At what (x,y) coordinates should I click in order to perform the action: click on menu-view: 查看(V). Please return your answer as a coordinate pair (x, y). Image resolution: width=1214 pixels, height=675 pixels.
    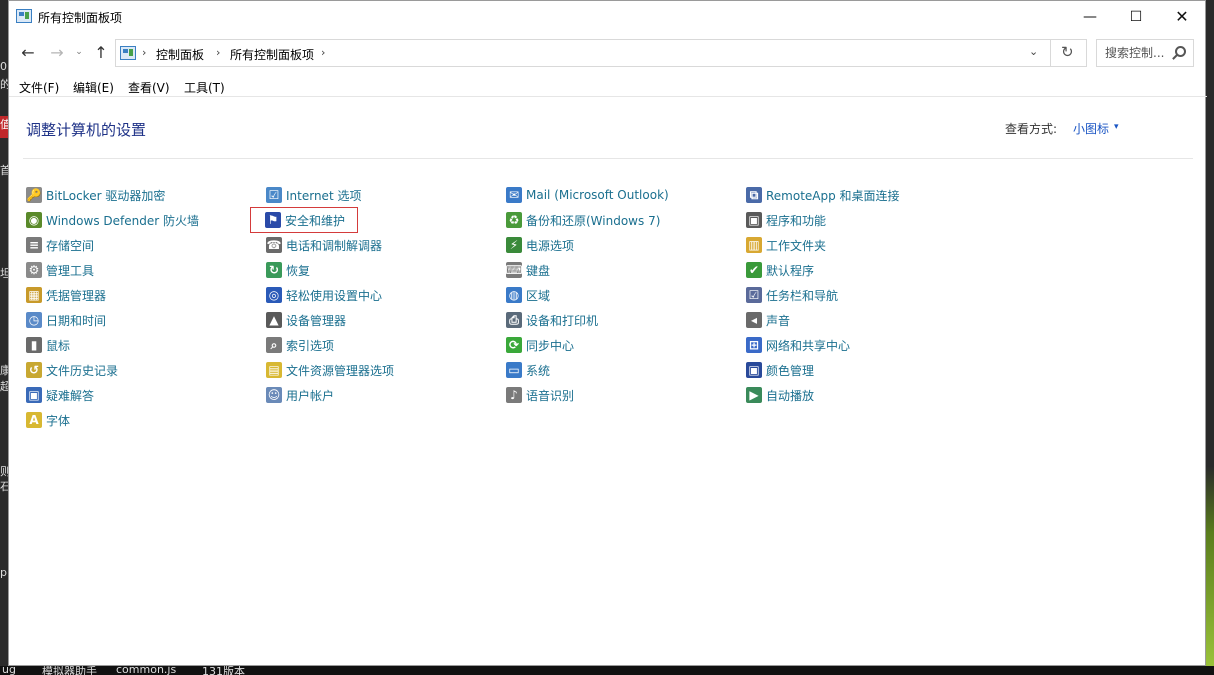
    Looking at the image, I should click on (149, 87).